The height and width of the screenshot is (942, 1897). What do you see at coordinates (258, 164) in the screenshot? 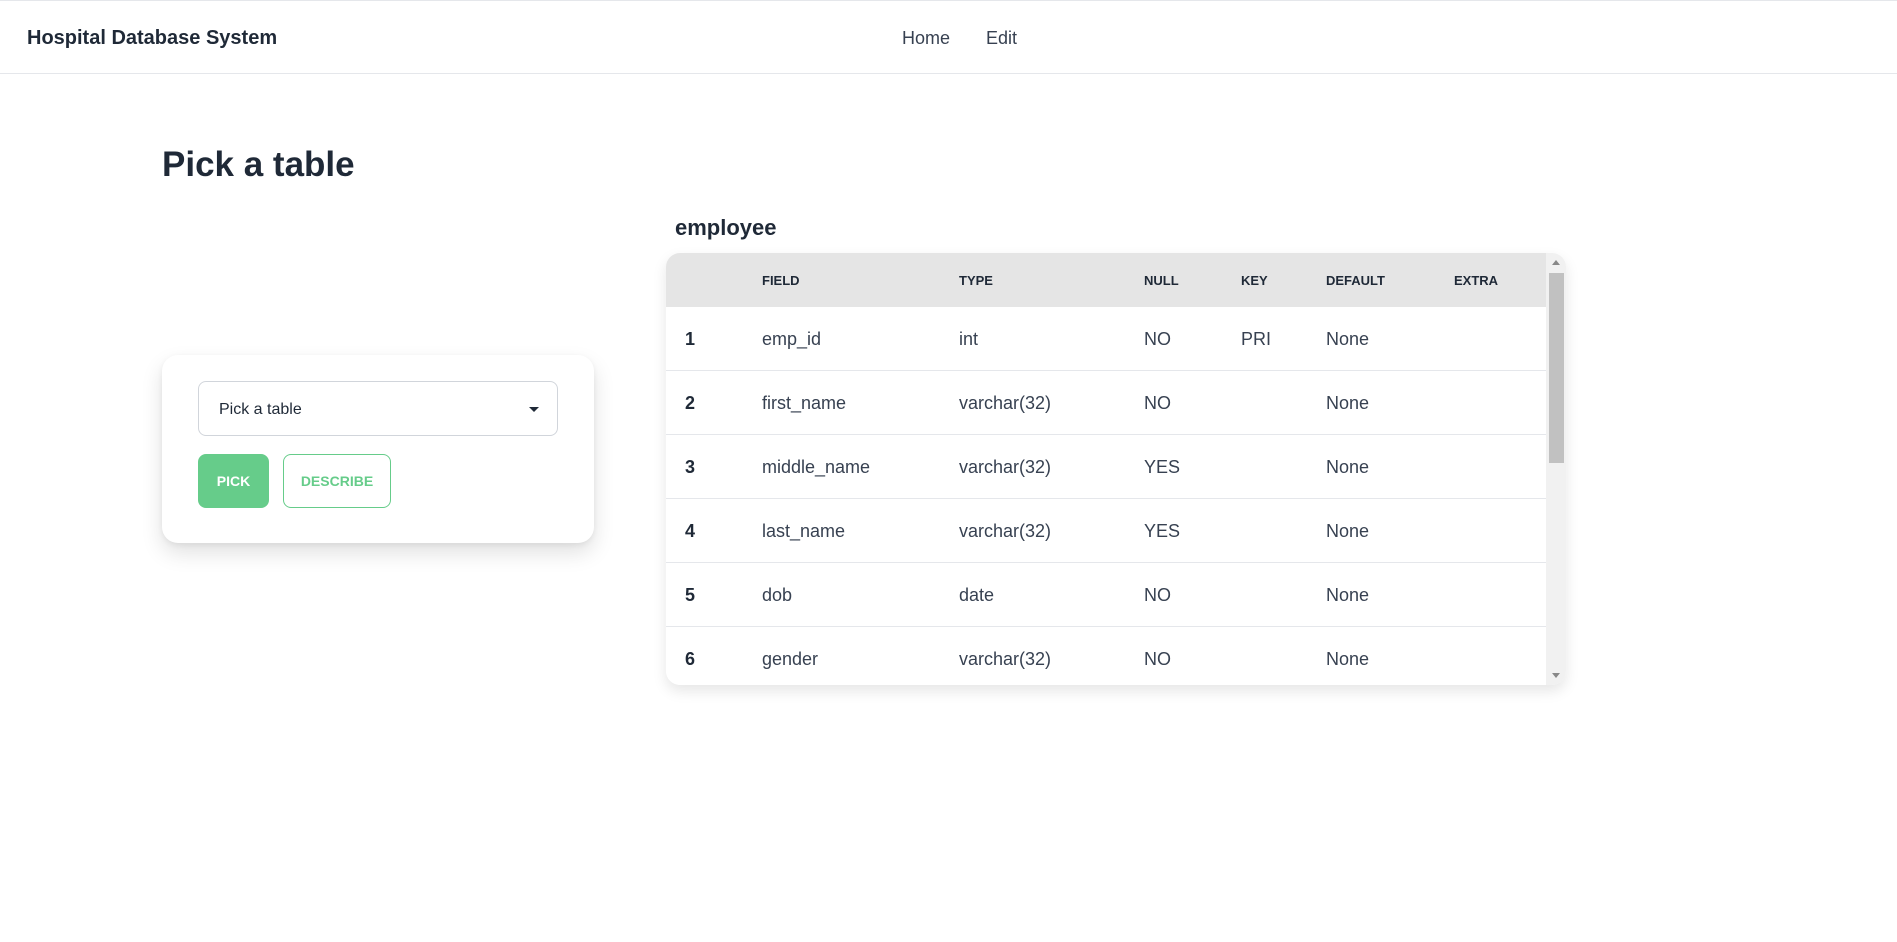
I see `page-title: Pick a table` at bounding box center [258, 164].